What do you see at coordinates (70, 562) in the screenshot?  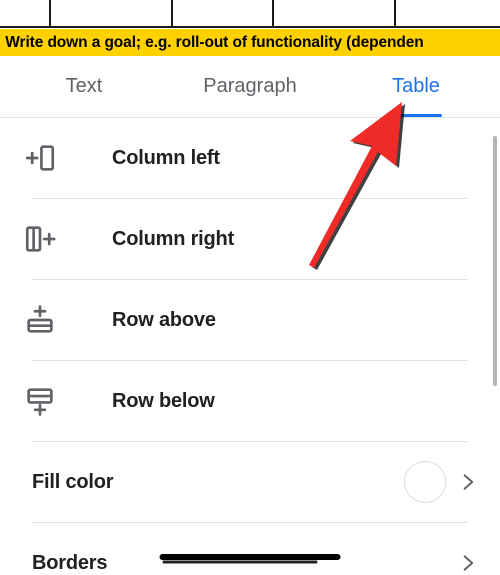 I see `menu-item-label: Borders` at bounding box center [70, 562].